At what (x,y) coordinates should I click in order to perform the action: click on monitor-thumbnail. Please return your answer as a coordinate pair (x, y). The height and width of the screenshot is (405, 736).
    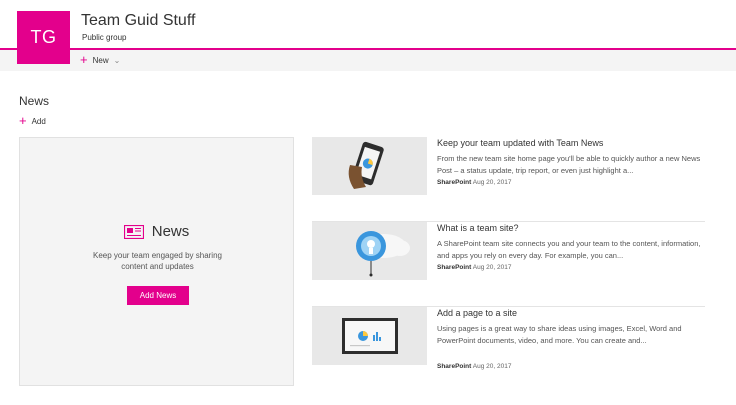
    Looking at the image, I should click on (369, 336).